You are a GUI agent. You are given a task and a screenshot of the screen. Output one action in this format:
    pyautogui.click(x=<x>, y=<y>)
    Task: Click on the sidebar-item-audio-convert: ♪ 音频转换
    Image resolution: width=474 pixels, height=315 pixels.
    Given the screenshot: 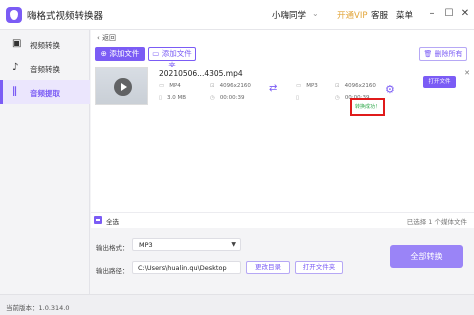 What is the action you would take?
    pyautogui.click(x=45, y=68)
    